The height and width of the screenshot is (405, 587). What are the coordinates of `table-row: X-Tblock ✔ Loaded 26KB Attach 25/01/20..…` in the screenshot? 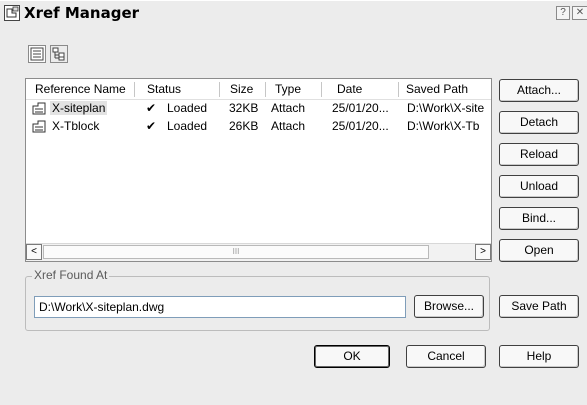 It's located at (258, 127).